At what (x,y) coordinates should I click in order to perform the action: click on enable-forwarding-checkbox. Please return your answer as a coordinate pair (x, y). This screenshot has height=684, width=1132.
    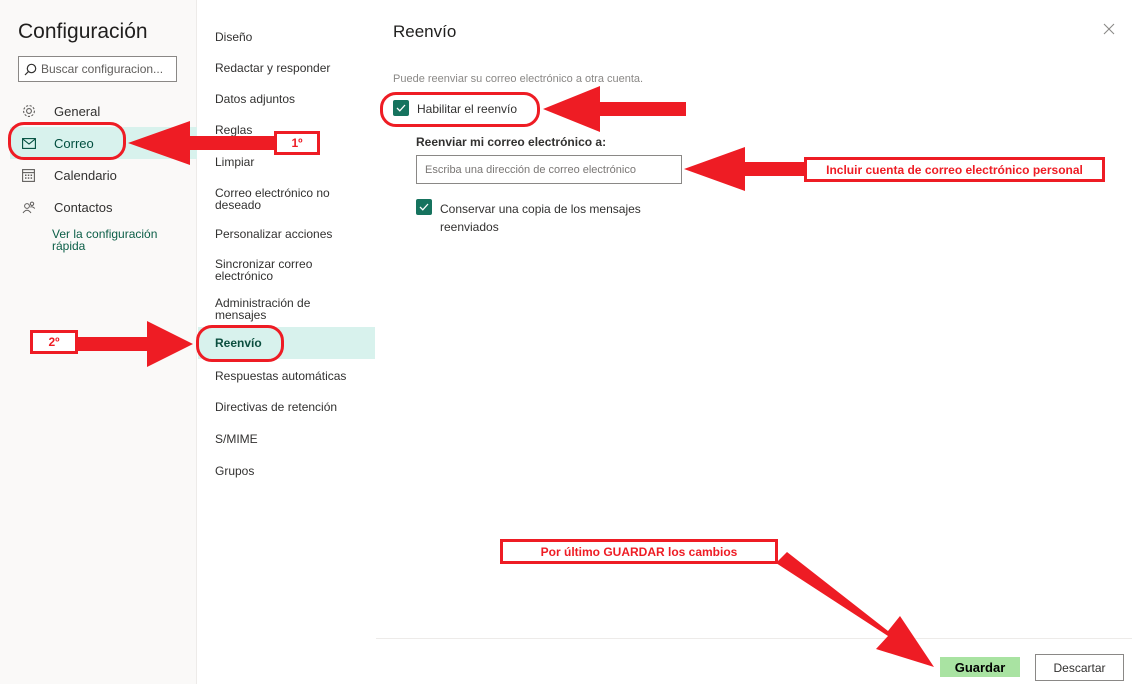
    Looking at the image, I should click on (401, 108).